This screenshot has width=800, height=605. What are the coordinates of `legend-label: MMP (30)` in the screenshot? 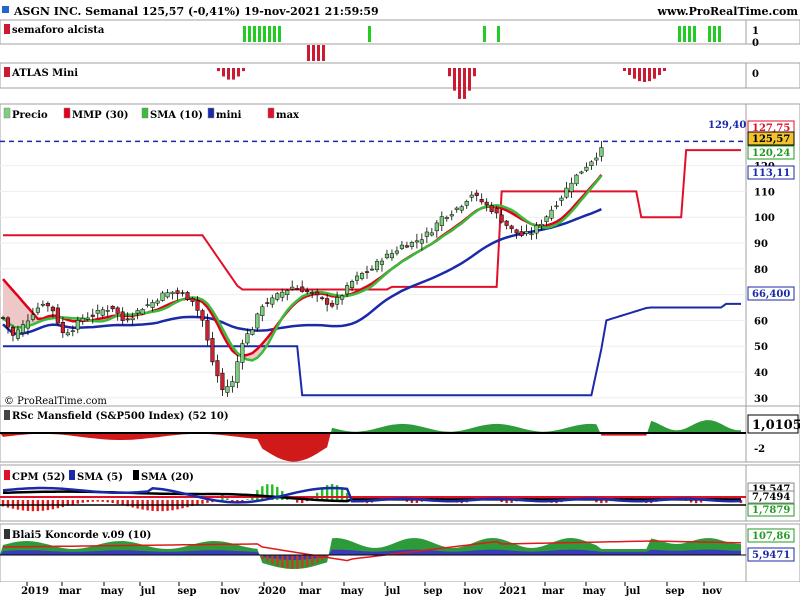 It's located at (100, 115).